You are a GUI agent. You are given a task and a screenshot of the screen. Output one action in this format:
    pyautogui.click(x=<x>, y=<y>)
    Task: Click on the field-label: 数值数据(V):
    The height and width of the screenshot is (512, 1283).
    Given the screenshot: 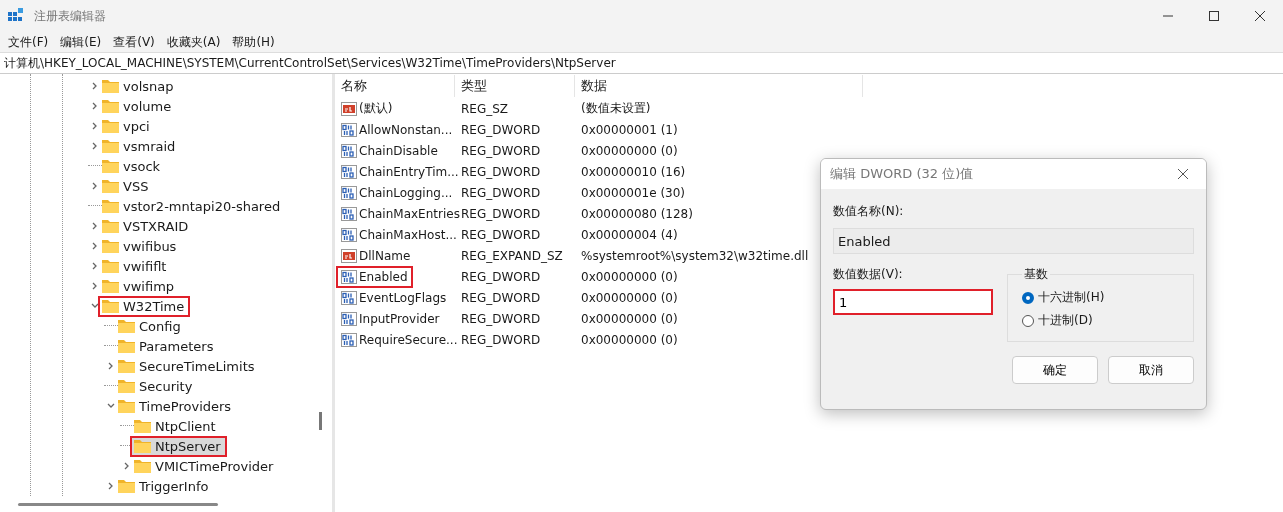 What is the action you would take?
    pyautogui.click(x=868, y=274)
    